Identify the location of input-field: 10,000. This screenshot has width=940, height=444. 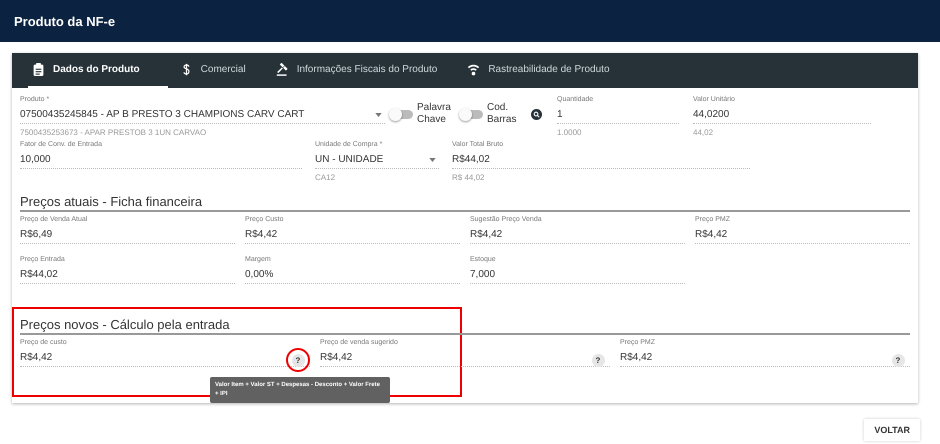
(161, 160).